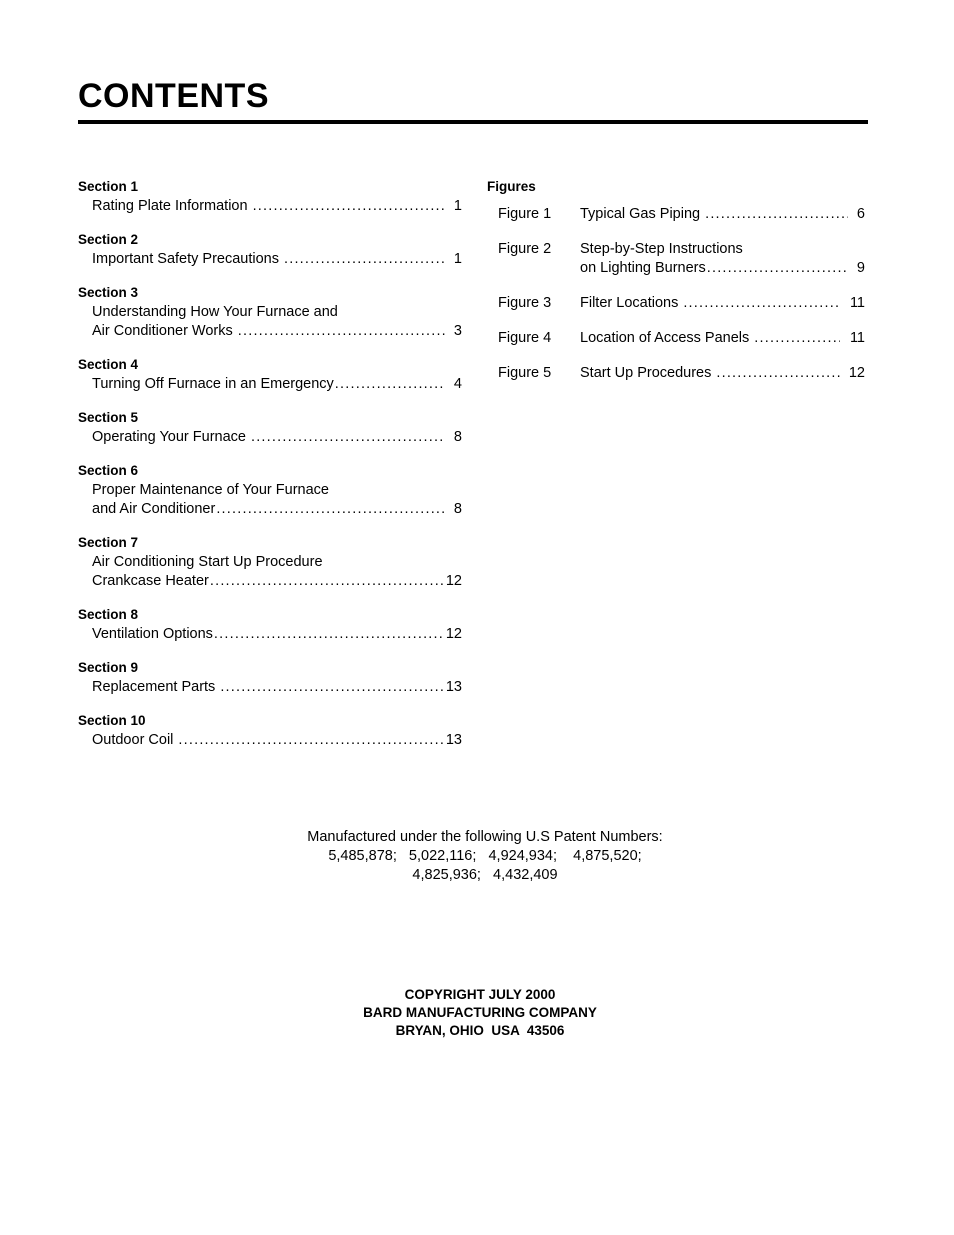 The image size is (954, 1235). Describe the element at coordinates (108, 186) in the screenshot. I see `toc-section-heading: Section 1` at that location.